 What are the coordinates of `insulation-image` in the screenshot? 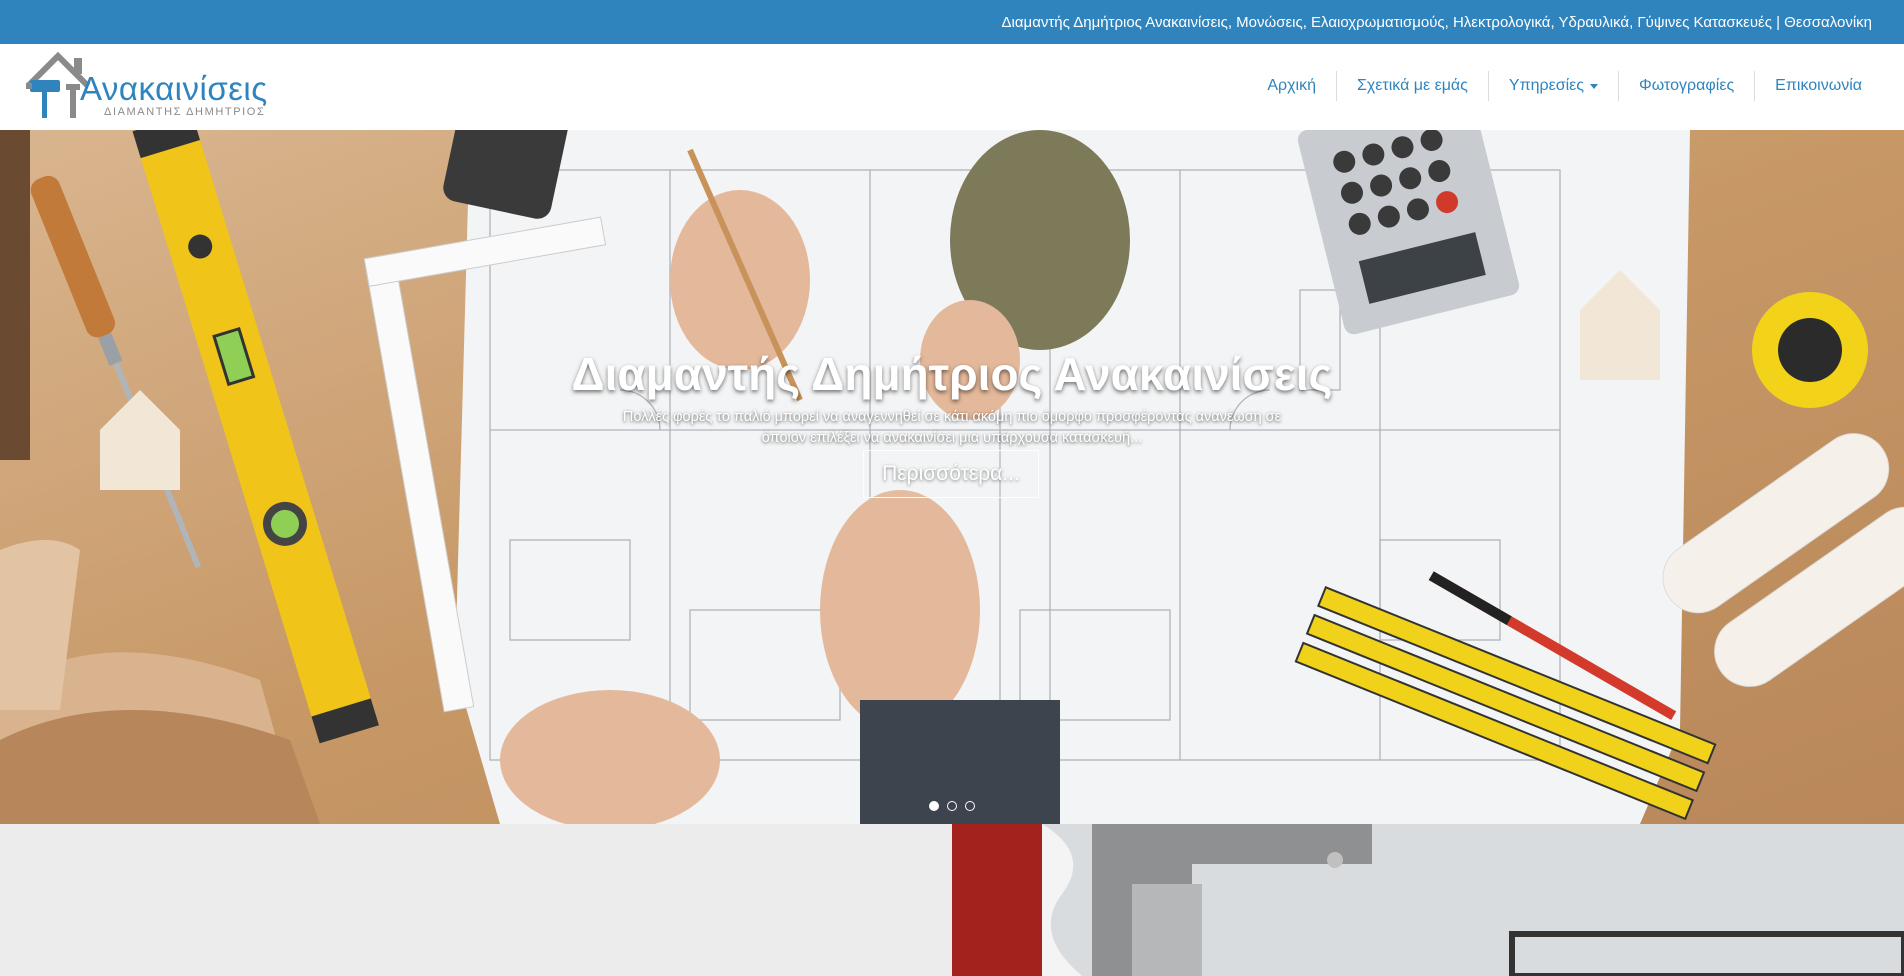 It's located at (1428, 900).